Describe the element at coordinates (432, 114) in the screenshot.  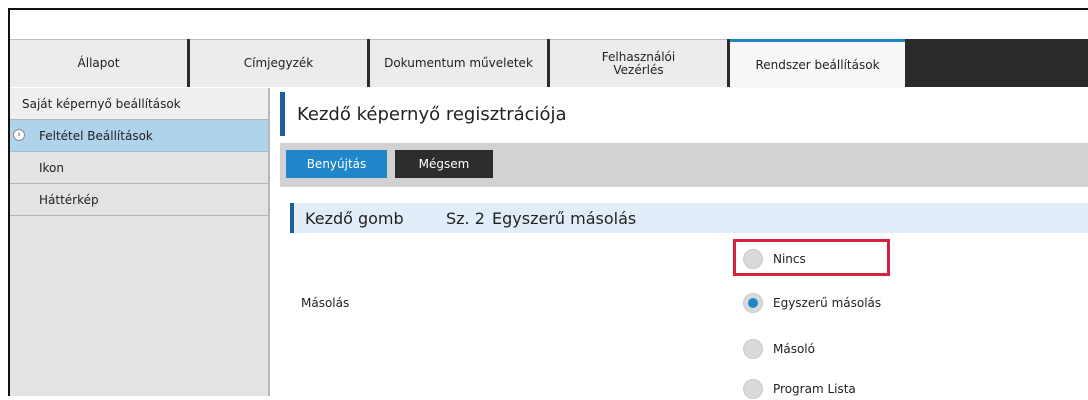
I see `page-title: Kezdő képernyő regisztrációja` at that location.